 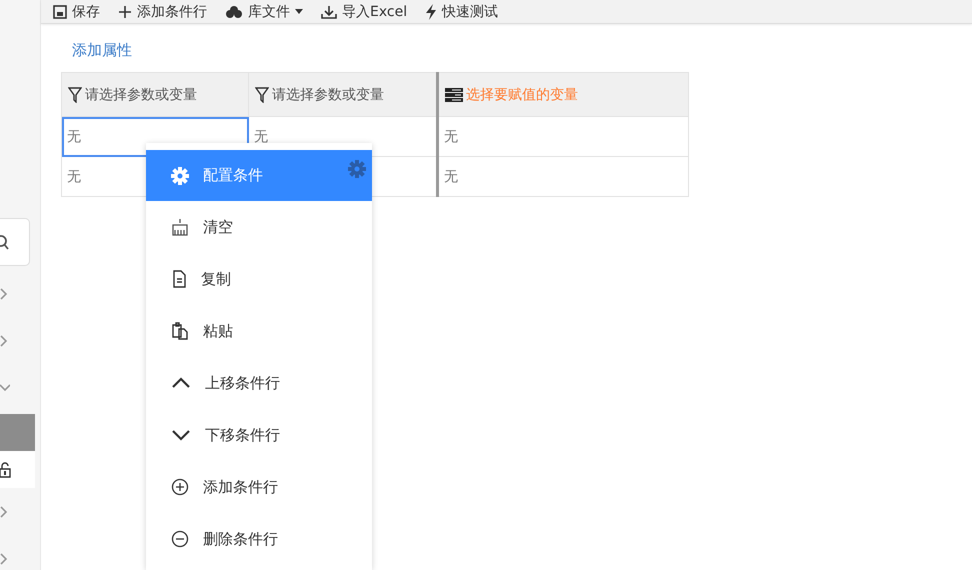 What do you see at coordinates (180, 227) in the screenshot?
I see `broom-icon` at bounding box center [180, 227].